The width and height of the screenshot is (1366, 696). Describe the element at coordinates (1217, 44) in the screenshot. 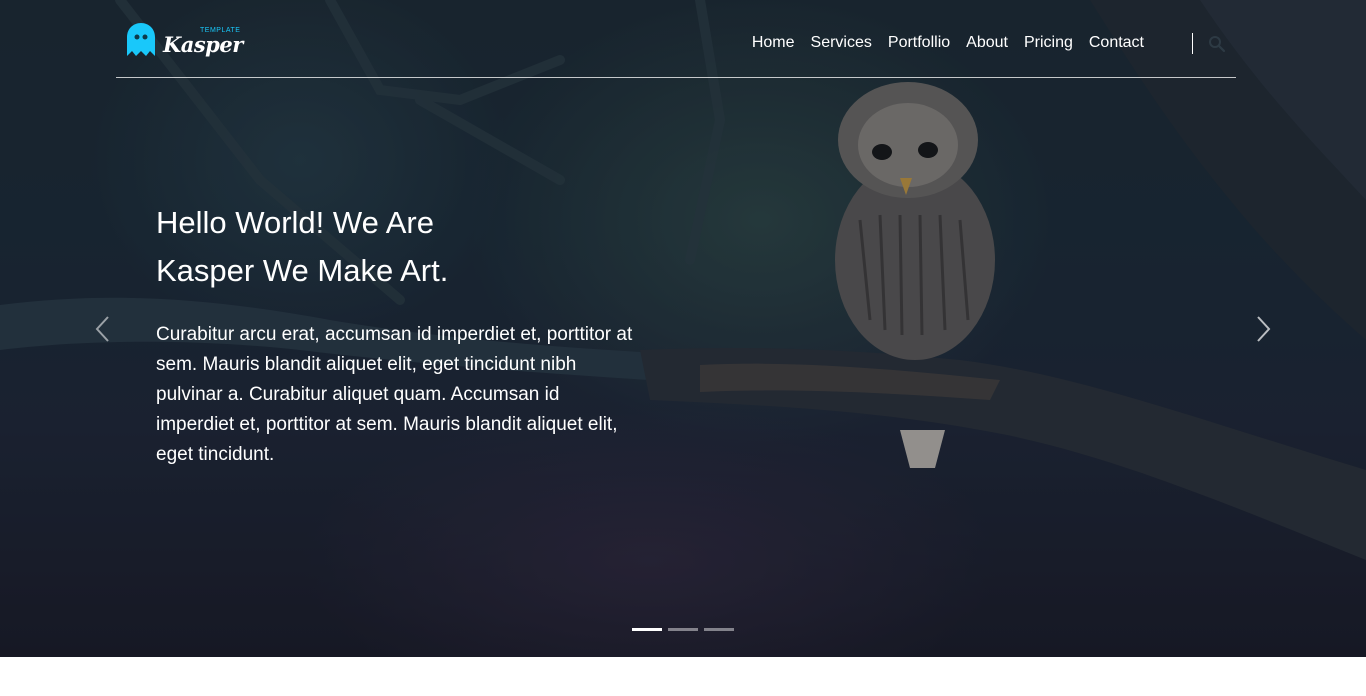

I see `search-icon` at that location.